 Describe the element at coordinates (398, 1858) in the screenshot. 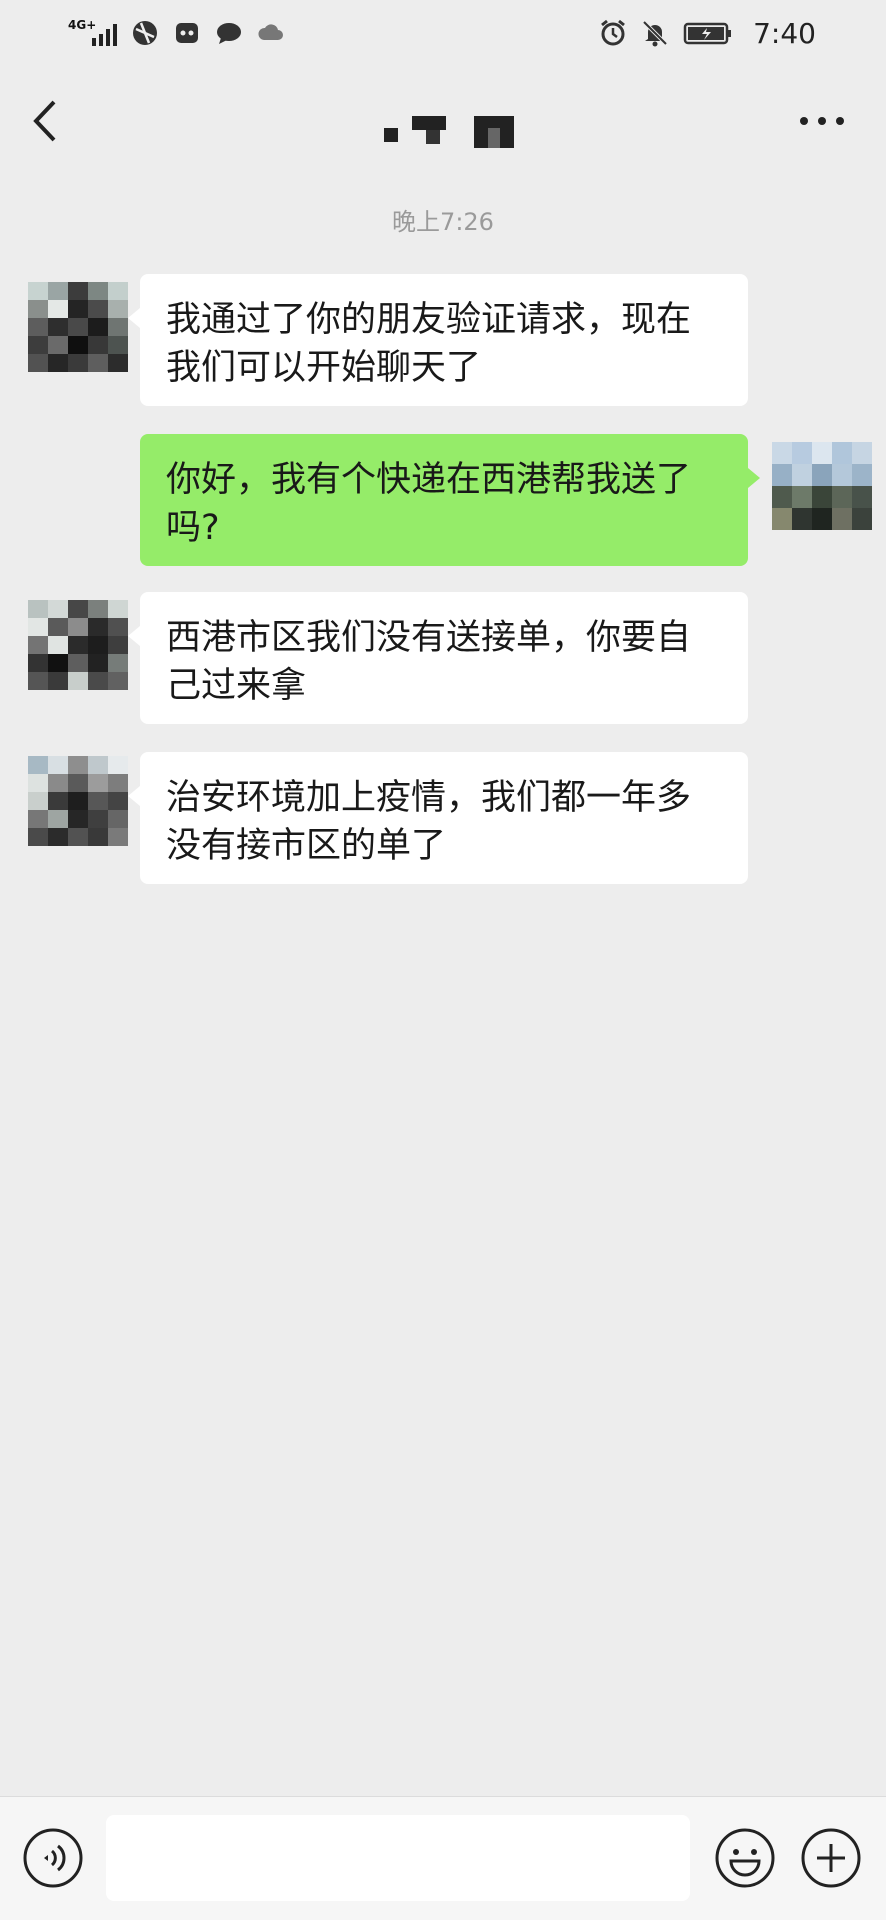

I see `message-input` at that location.